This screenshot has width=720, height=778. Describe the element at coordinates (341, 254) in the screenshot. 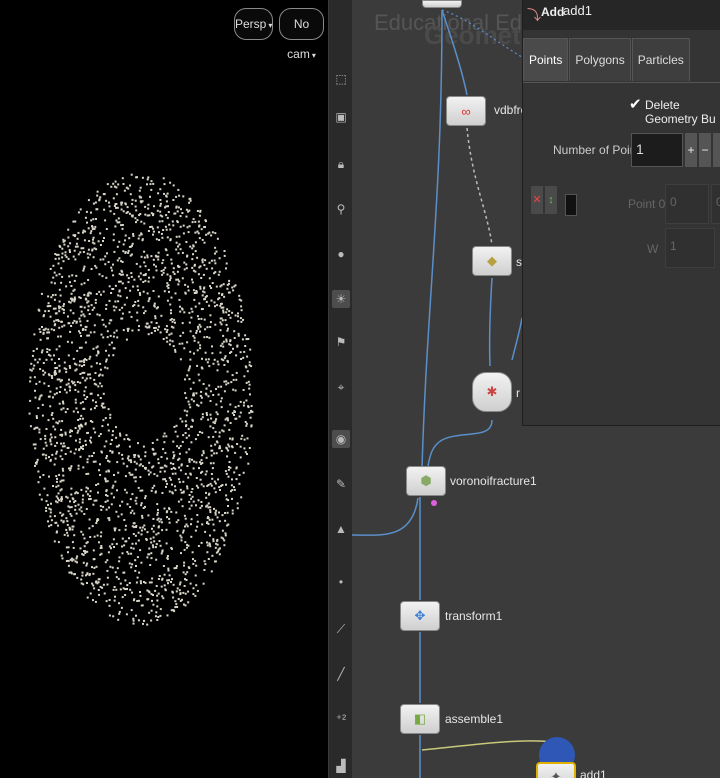

I see `sphere-icon: ●` at that location.